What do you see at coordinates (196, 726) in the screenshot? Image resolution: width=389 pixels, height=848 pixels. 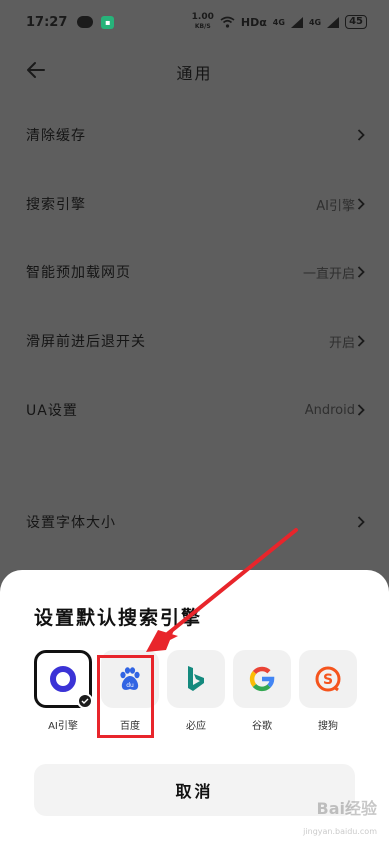 I see `engine-name: 必应` at bounding box center [196, 726].